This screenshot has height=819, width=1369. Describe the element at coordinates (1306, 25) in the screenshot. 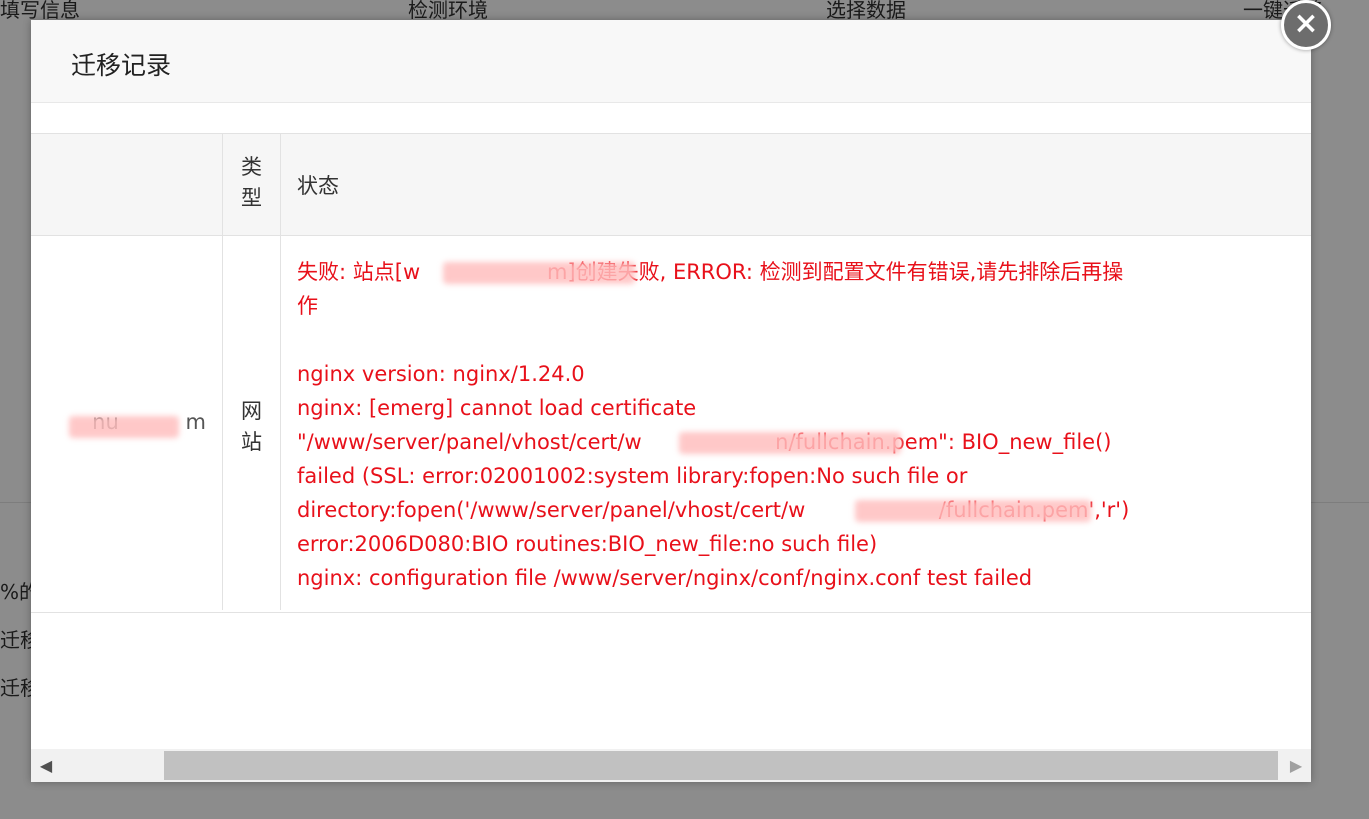

I see `close-icon: ×` at that location.